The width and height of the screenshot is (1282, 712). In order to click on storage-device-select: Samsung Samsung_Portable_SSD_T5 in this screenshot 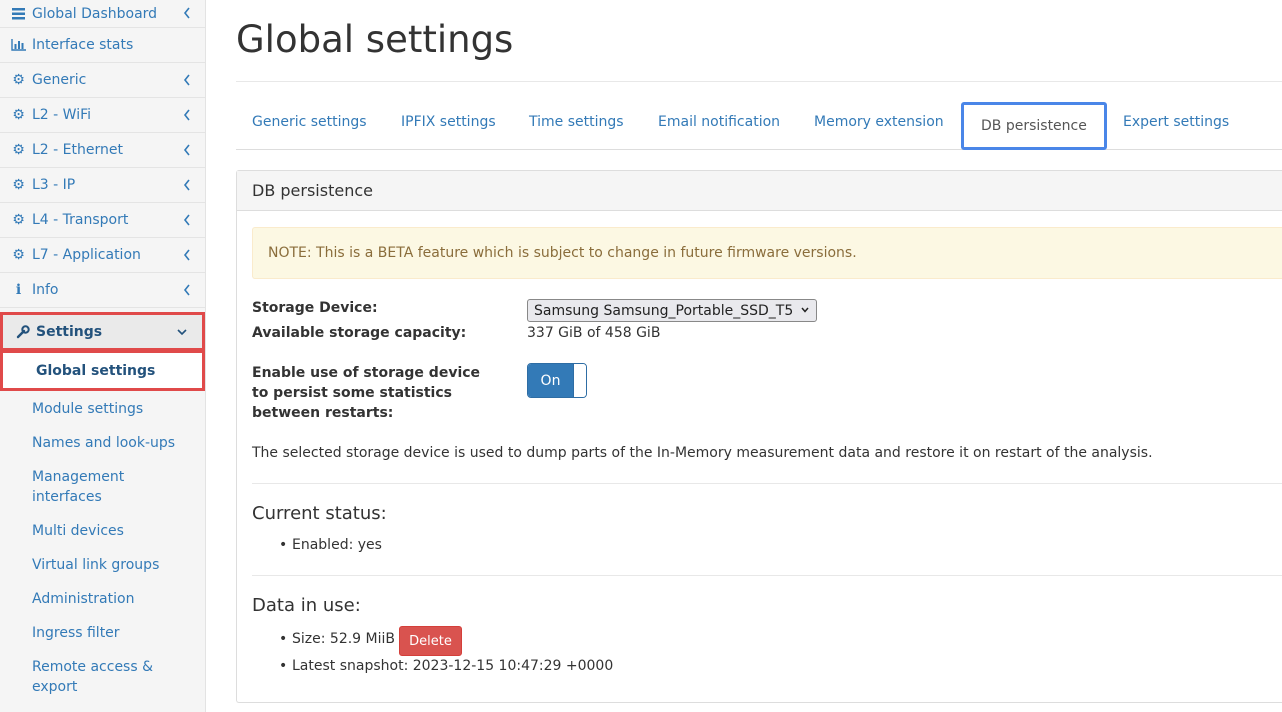, I will do `click(672, 310)`.